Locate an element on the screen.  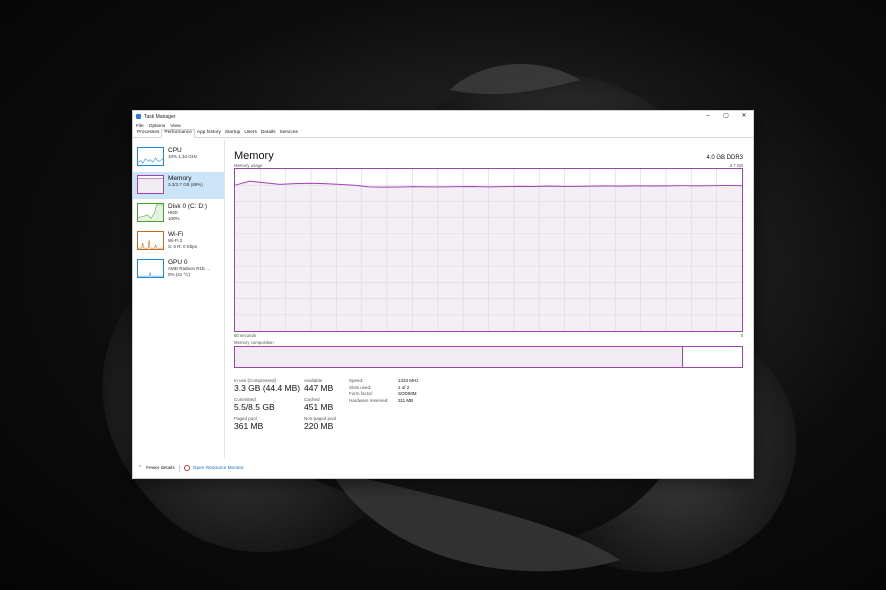
memory-capacity: 4.0 GB DDR3 is located at coordinates (724, 158).